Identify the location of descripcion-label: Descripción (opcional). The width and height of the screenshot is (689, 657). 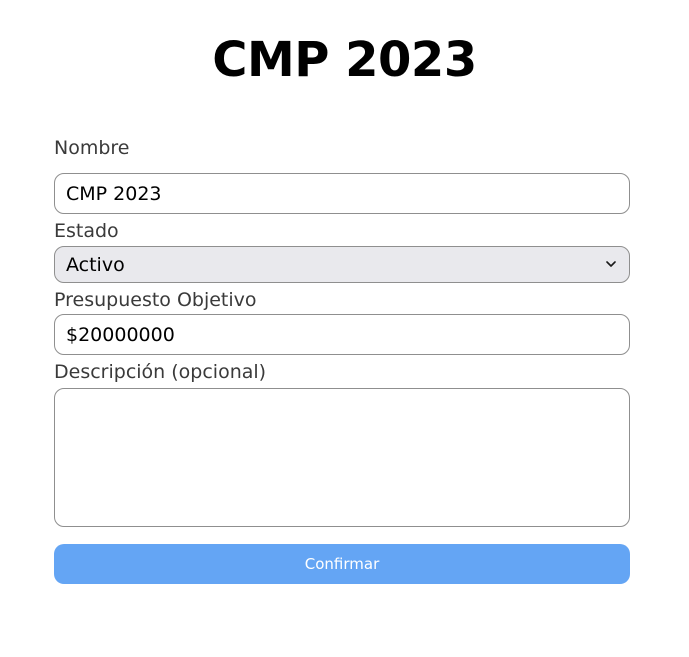
(160, 372).